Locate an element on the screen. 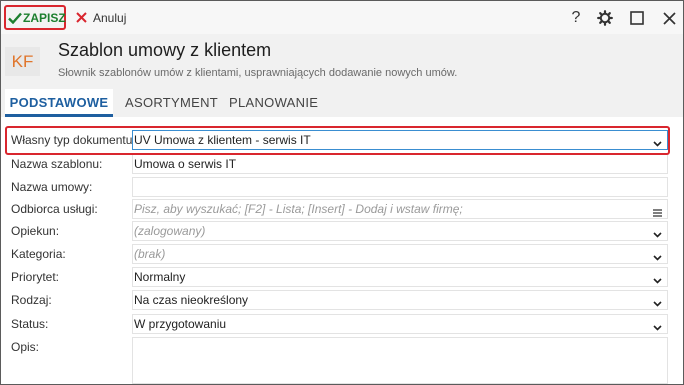 The width and height of the screenshot is (684, 385). gear-icon is located at coordinates (605, 18).